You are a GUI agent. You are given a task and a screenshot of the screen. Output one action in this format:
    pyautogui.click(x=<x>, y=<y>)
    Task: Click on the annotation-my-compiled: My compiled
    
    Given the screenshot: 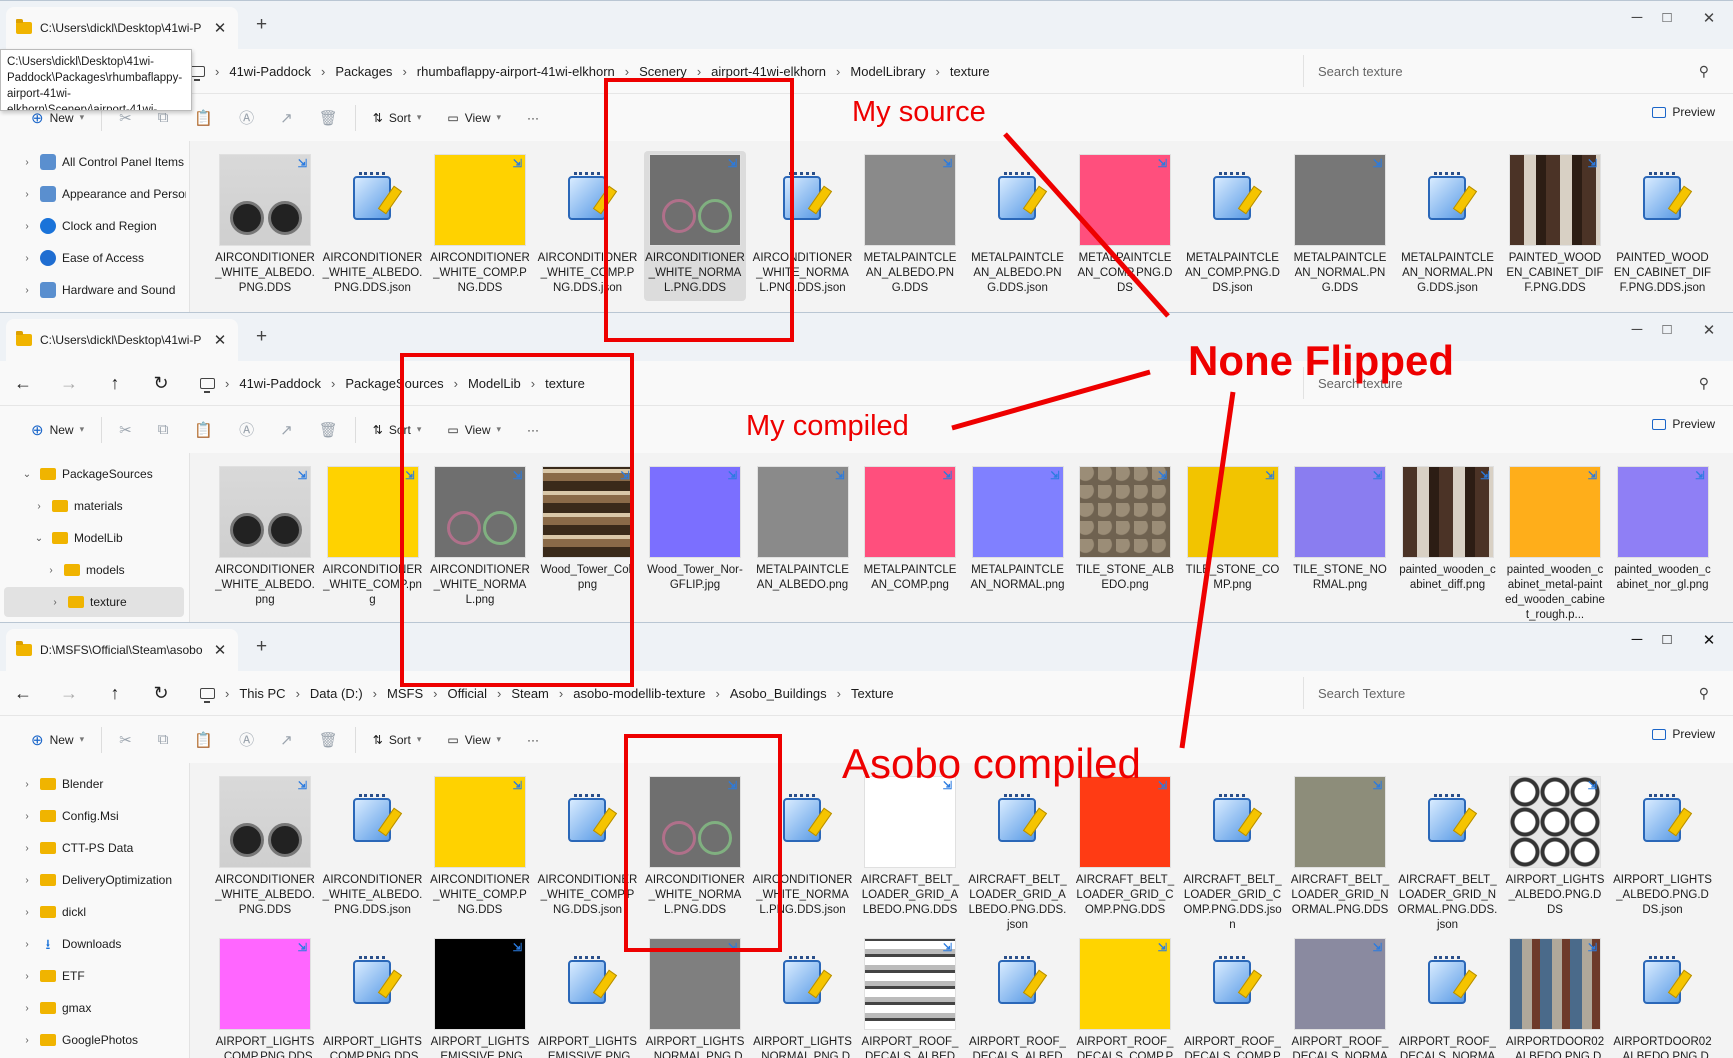 What is the action you would take?
    pyautogui.click(x=827, y=426)
    